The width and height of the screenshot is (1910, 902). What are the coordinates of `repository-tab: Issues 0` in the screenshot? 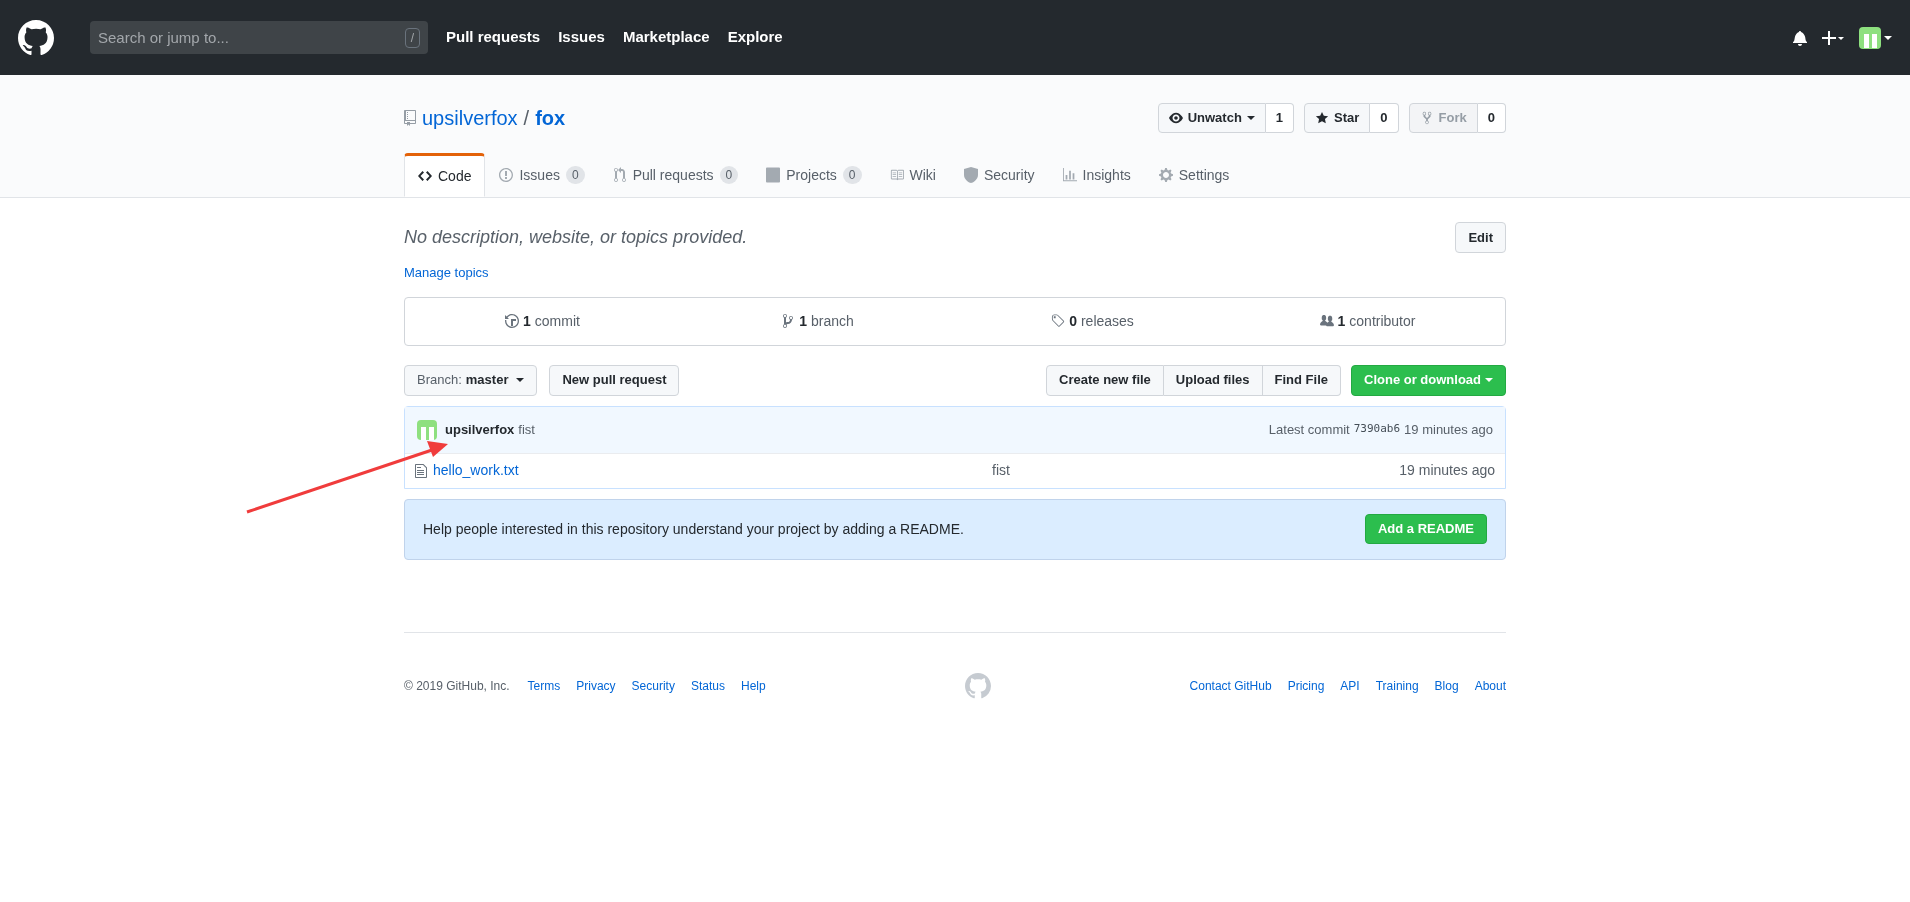 It's located at (542, 175).